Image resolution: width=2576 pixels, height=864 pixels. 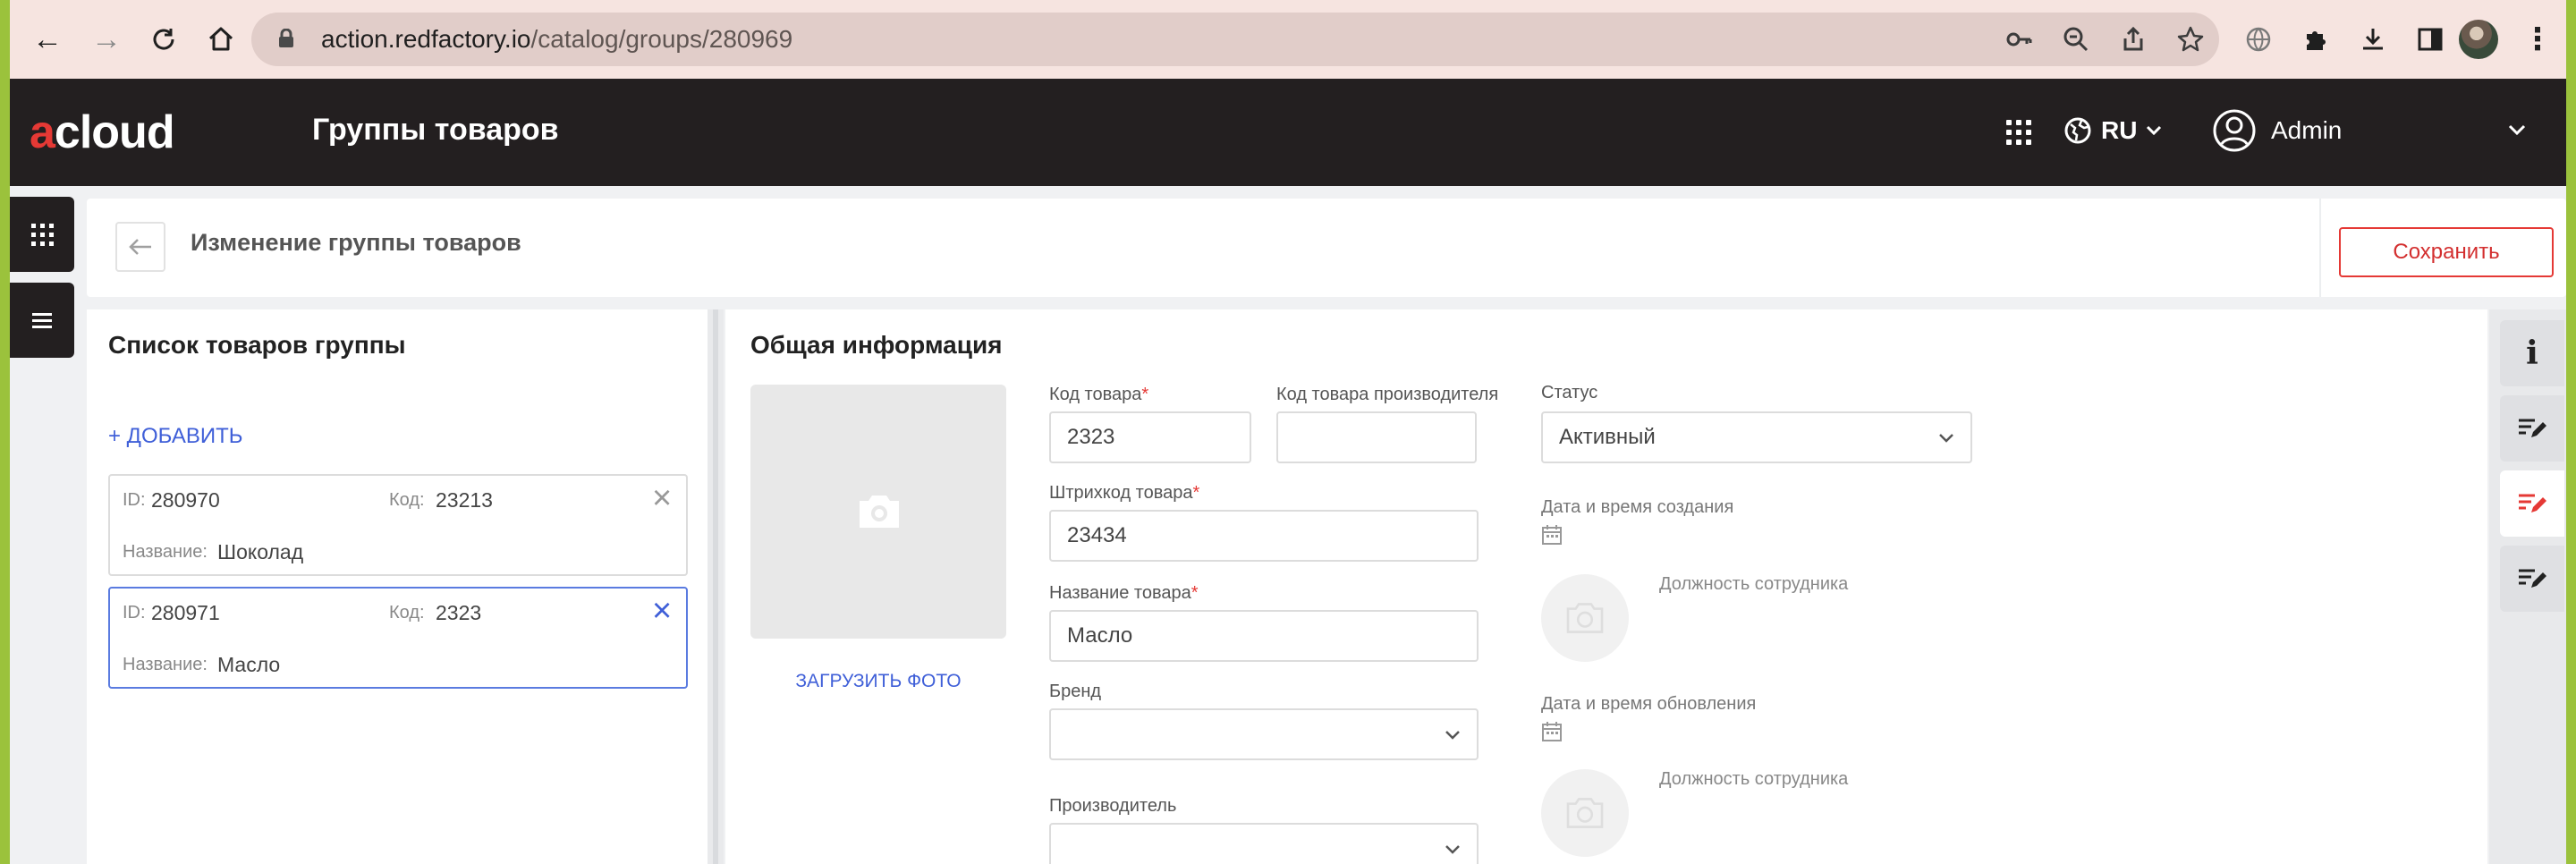 I want to click on user-menu: Admin, so click(x=2277, y=130).